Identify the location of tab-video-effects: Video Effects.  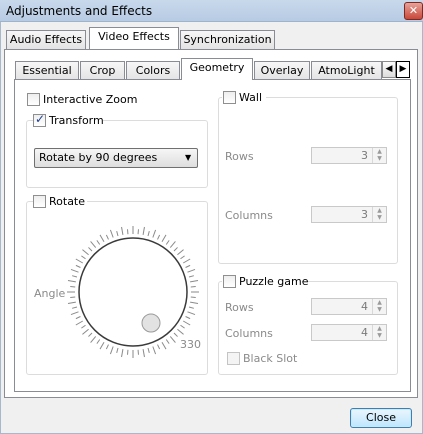
(134, 38).